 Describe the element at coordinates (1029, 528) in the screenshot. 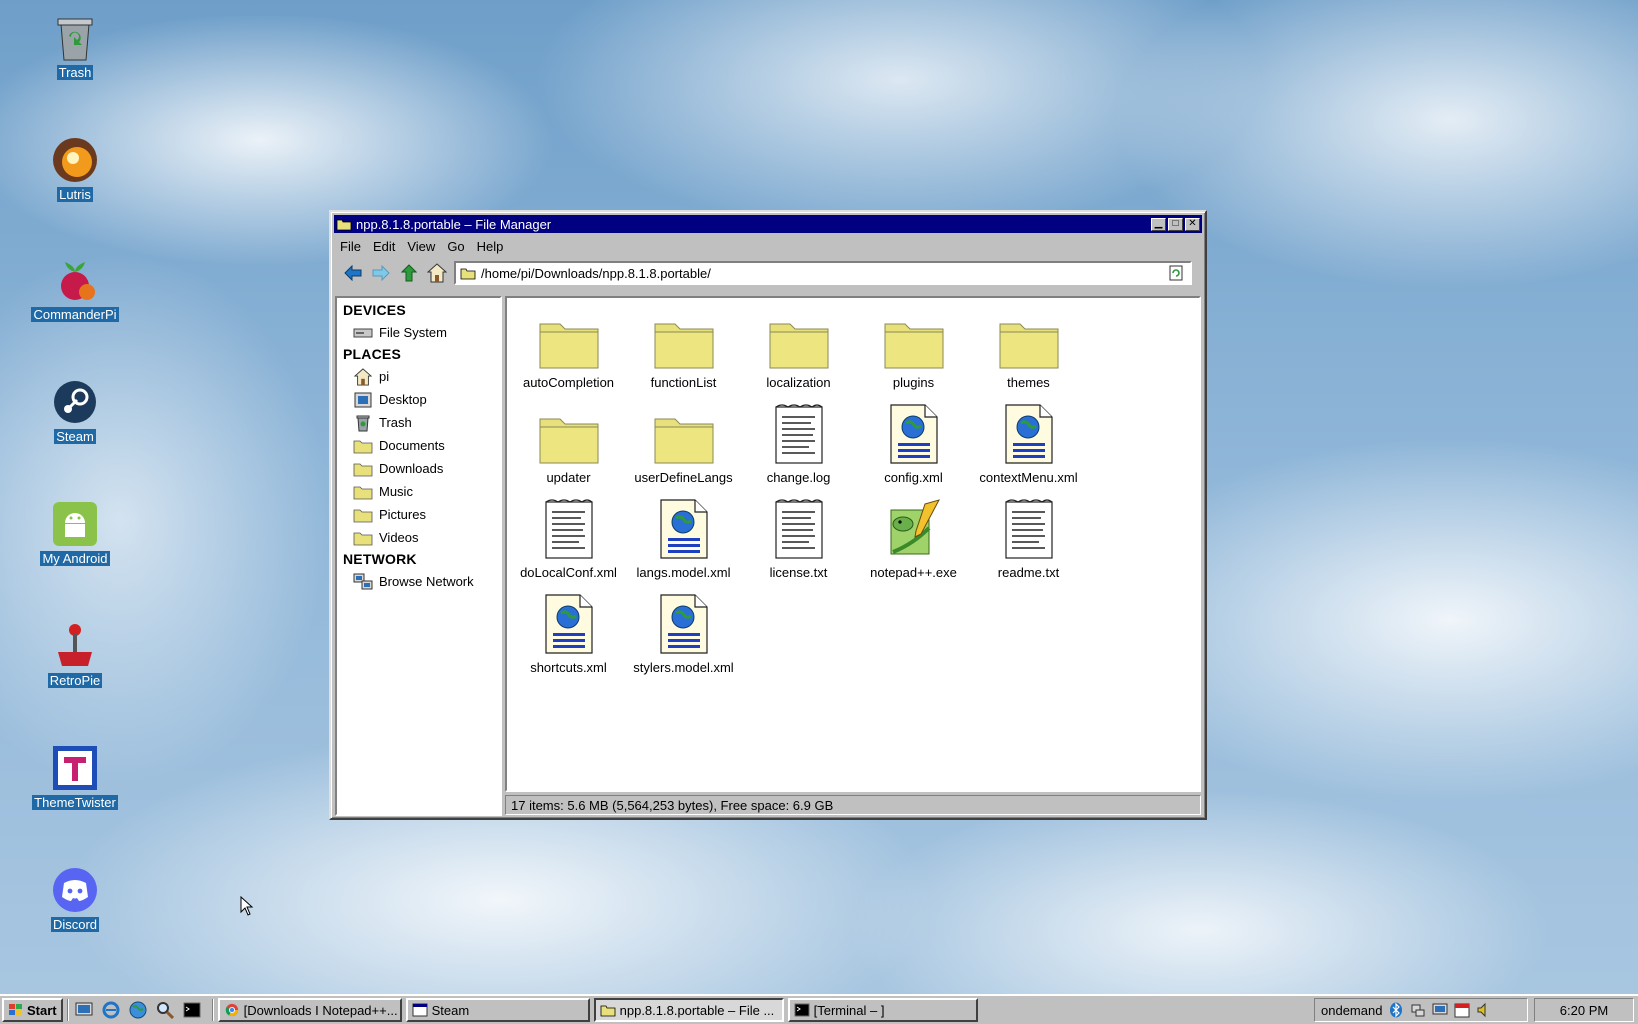

I see `text-file-icon` at that location.